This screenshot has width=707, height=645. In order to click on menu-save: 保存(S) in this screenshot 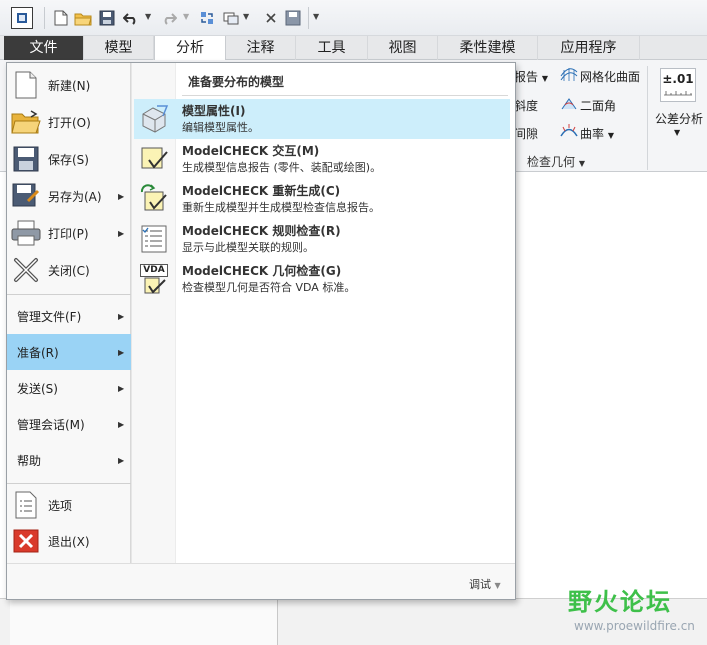, I will do `click(69, 159)`.